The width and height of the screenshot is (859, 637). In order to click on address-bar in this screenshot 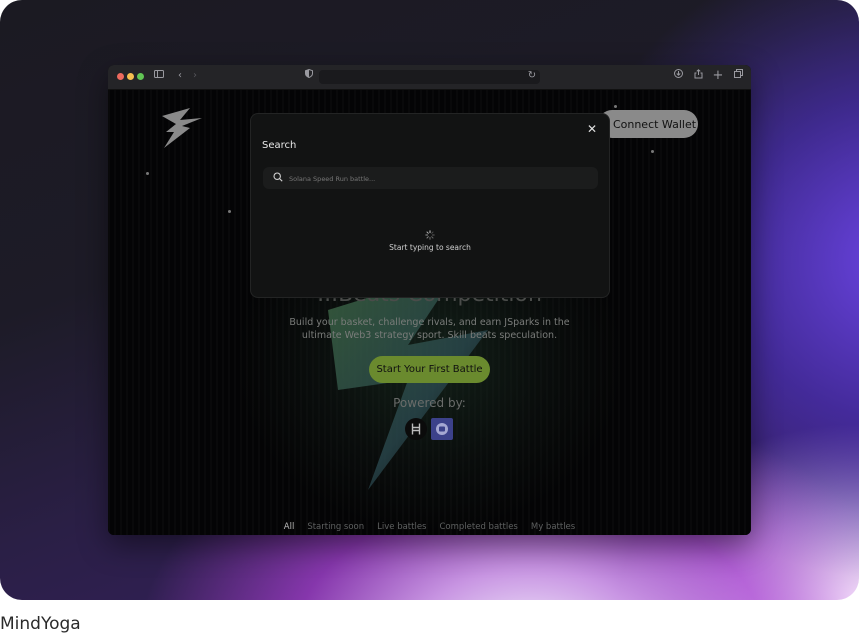, I will do `click(429, 77)`.